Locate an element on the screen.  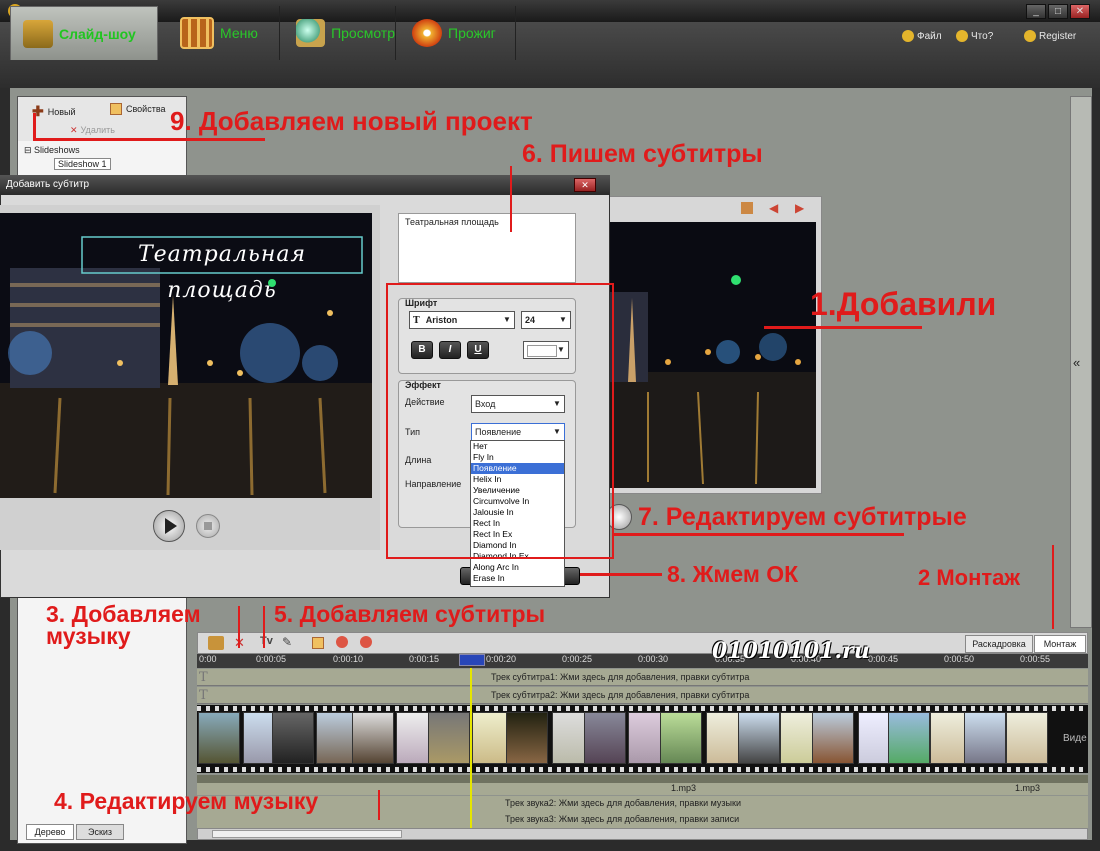
tab-menu: Меню is located at coordinates (224, 33).